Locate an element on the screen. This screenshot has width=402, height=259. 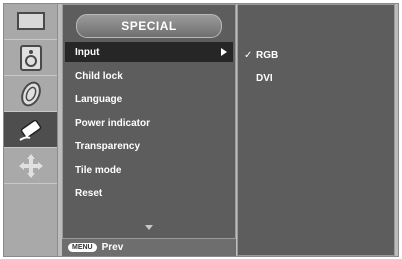
sidebar-item-picture is located at coordinates (30, 22).